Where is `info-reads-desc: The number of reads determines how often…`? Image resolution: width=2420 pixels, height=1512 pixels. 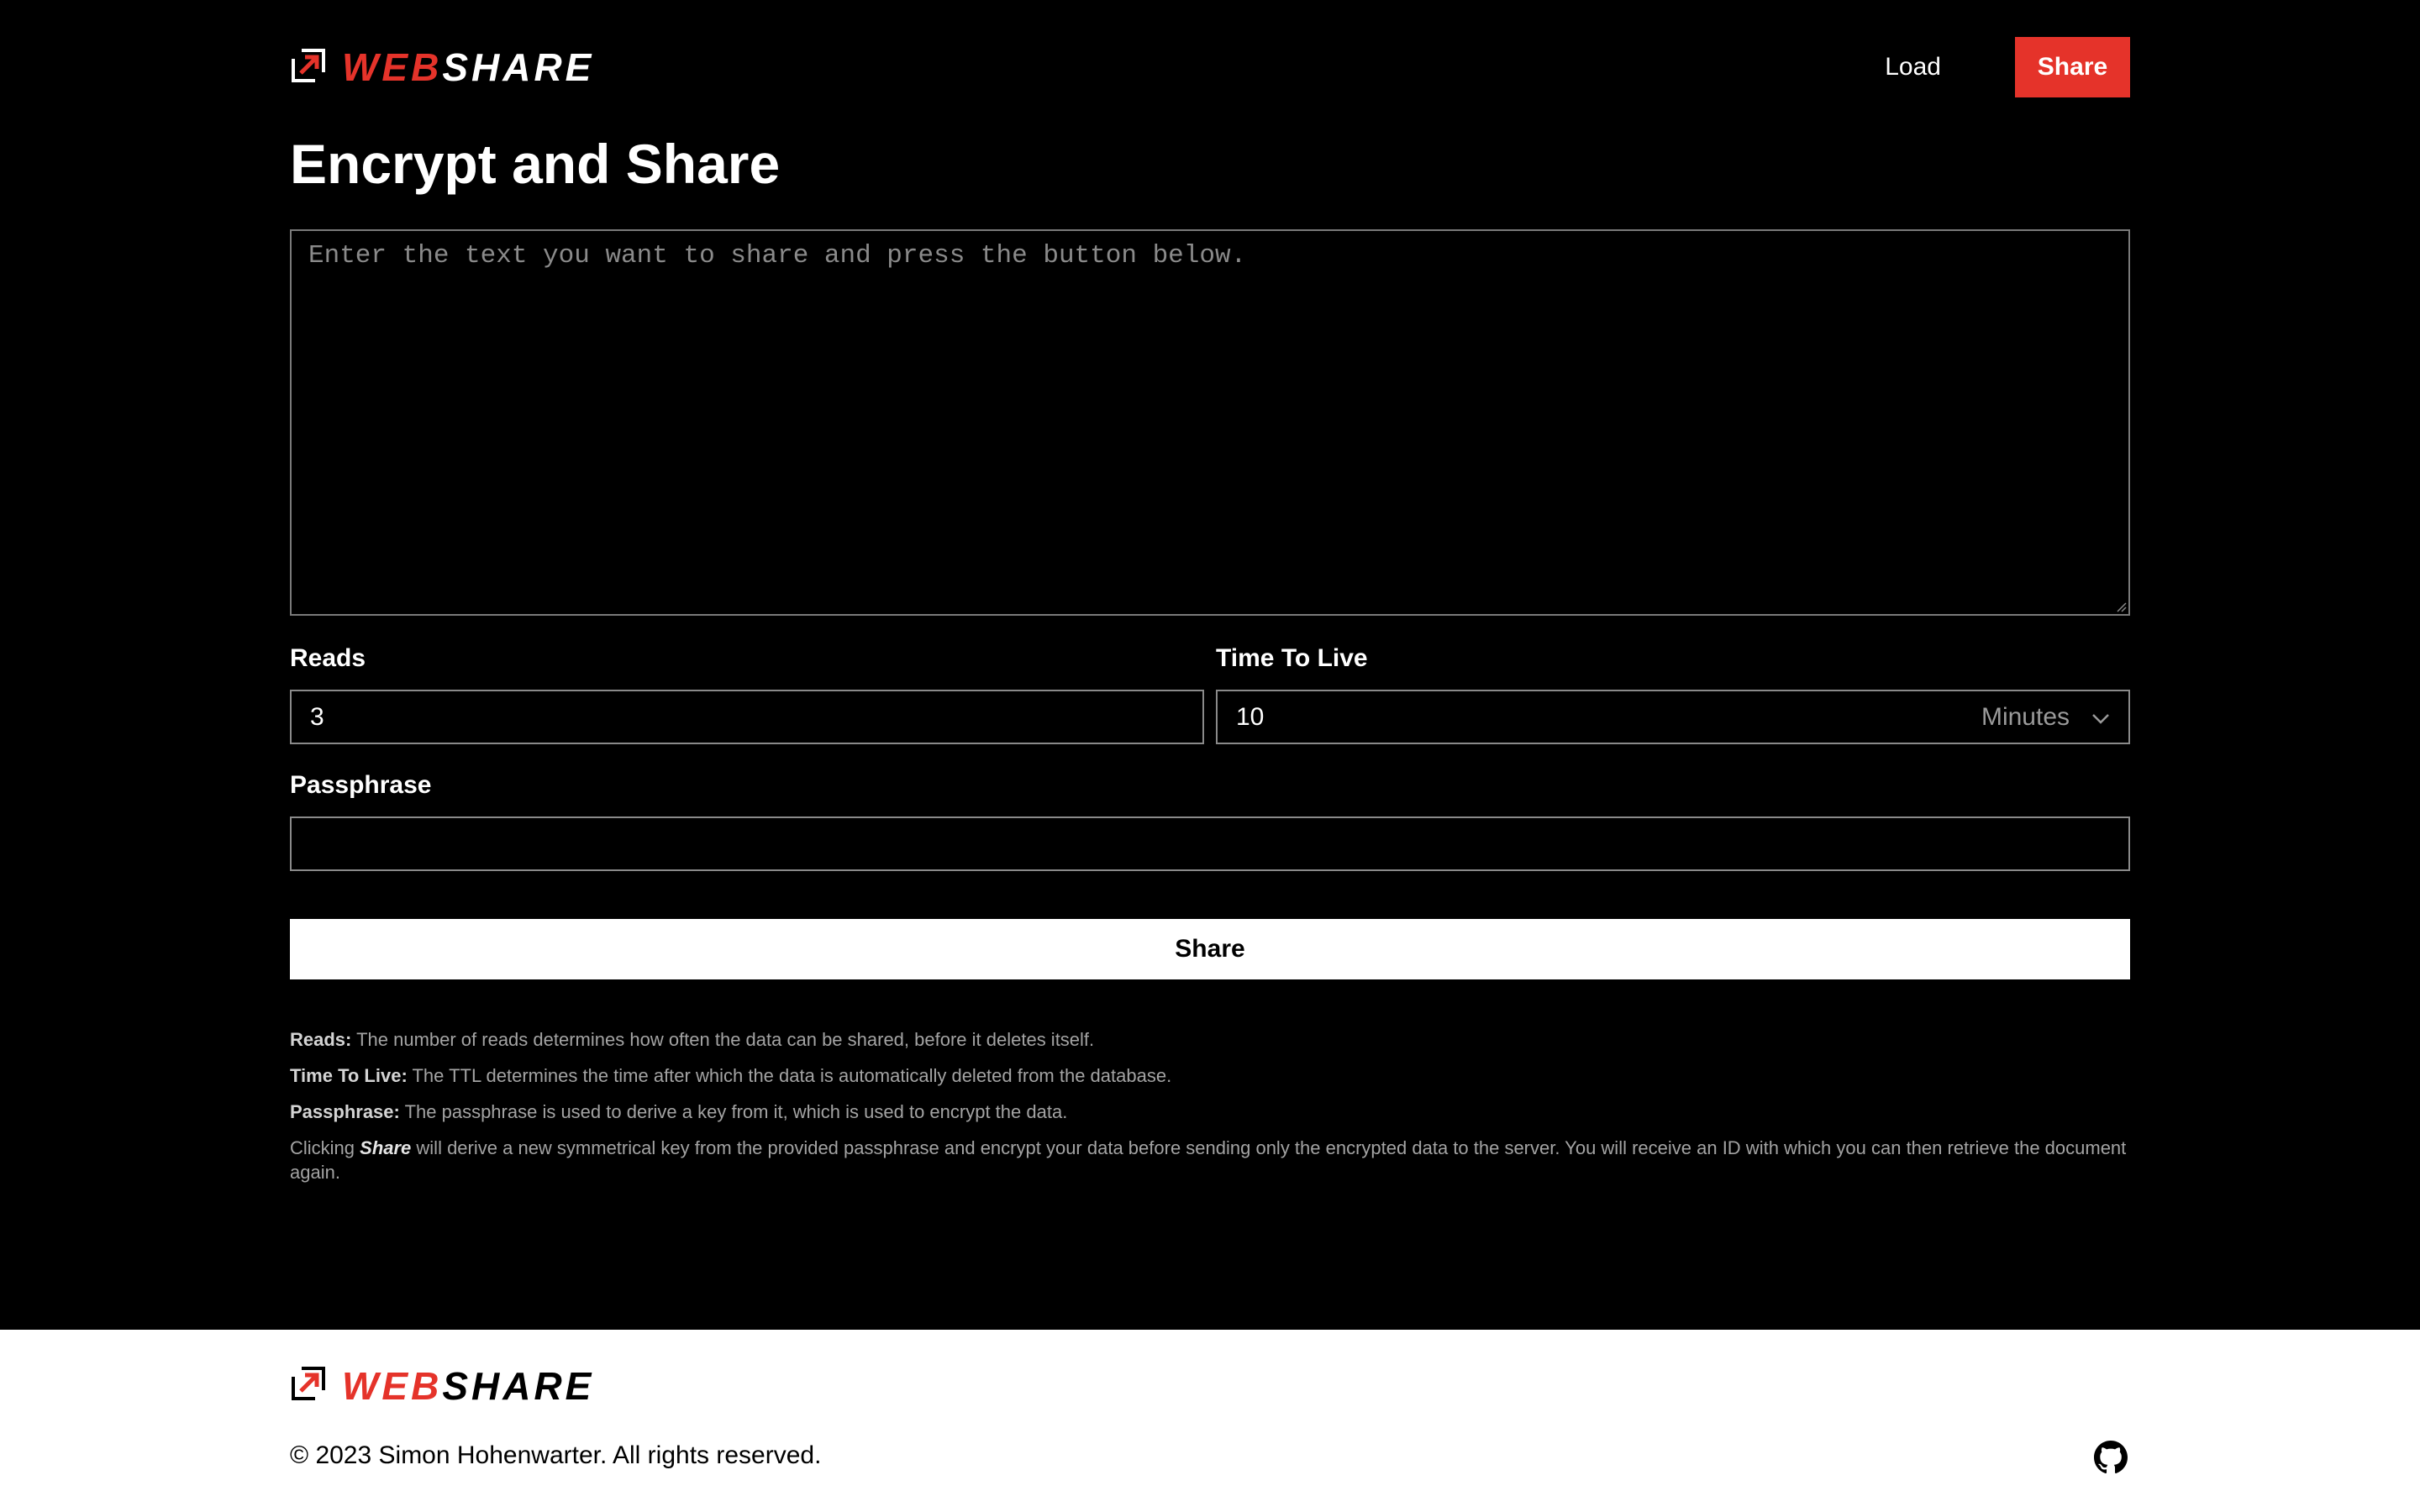 info-reads-desc: The number of reads determines how often… is located at coordinates (723, 1039).